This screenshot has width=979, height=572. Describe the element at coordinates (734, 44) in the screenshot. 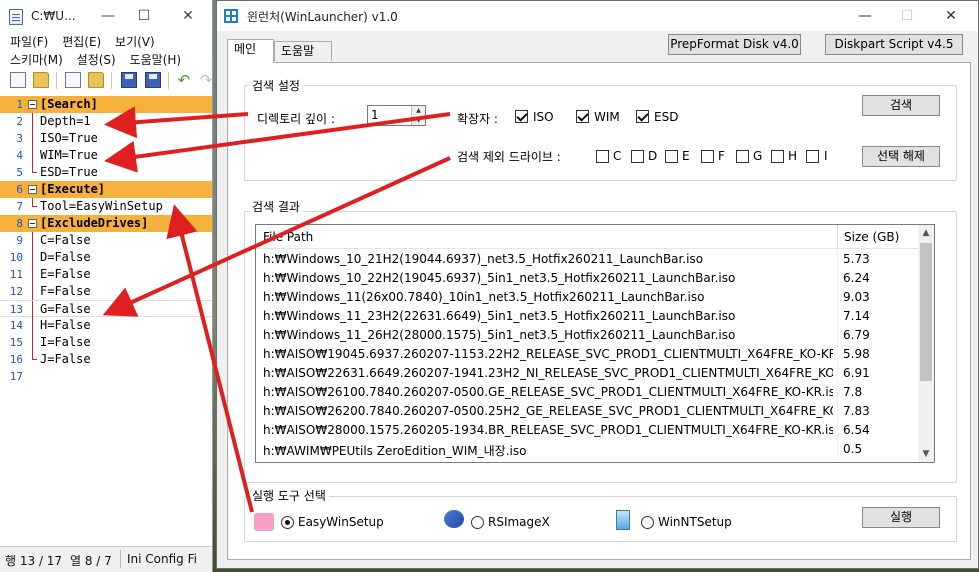

I see `prepformat-disk-button: PrepFormat Disk v4.0` at that location.